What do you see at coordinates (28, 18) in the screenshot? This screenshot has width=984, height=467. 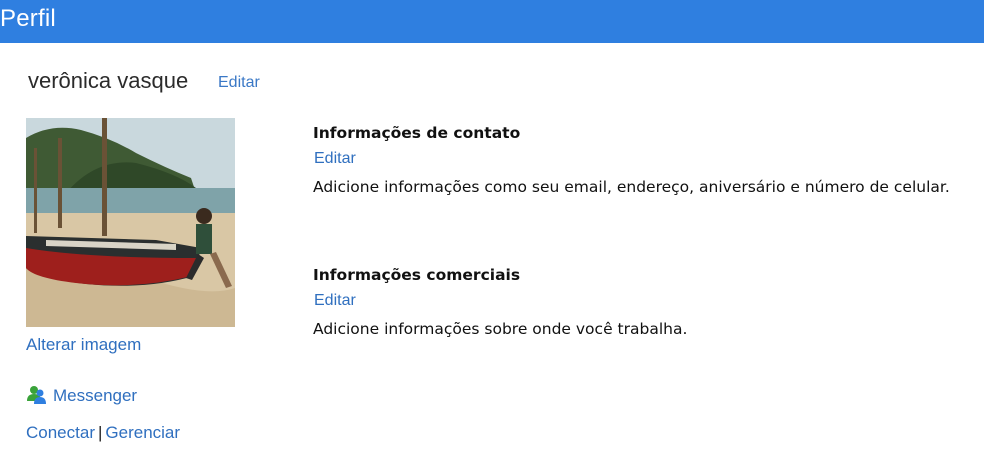 I see `page-title: Perfil` at bounding box center [28, 18].